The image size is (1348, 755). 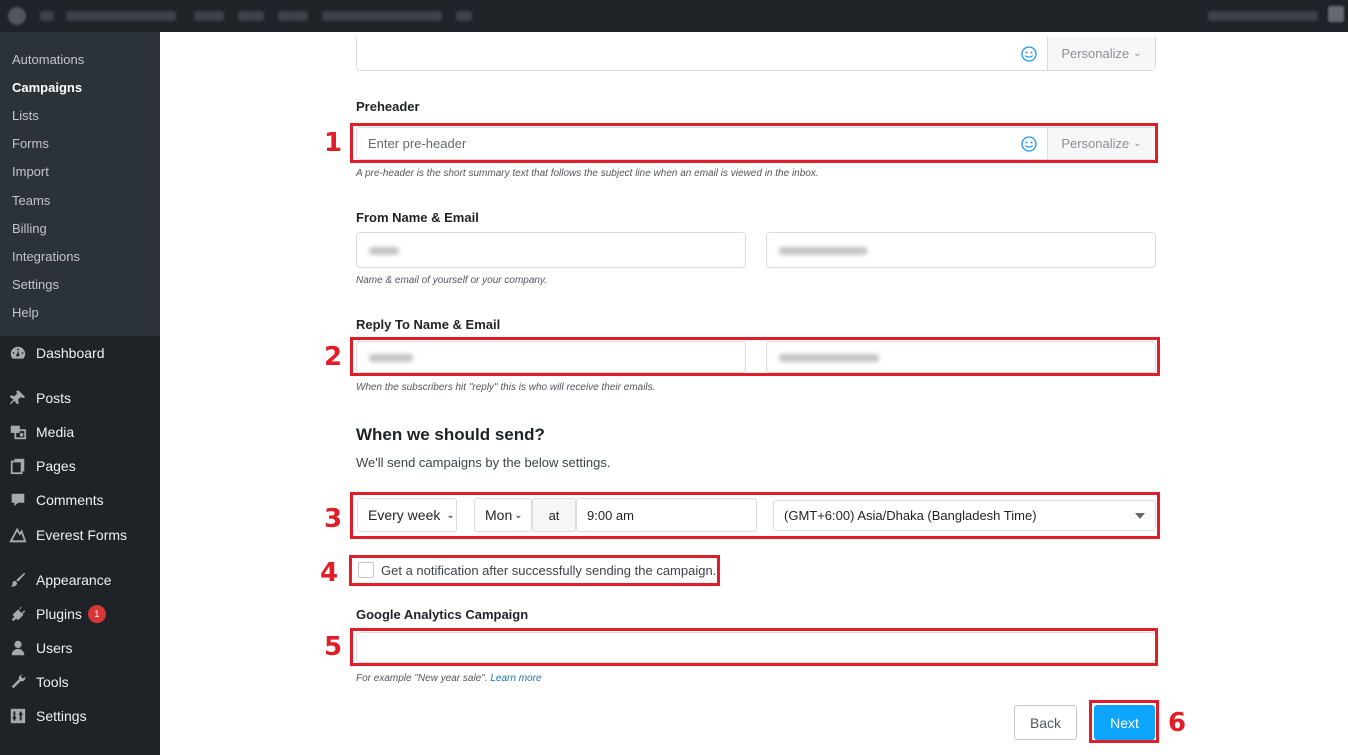 I want to click on sidebar-item-everest-forms: Everest Forms, so click(x=80, y=535).